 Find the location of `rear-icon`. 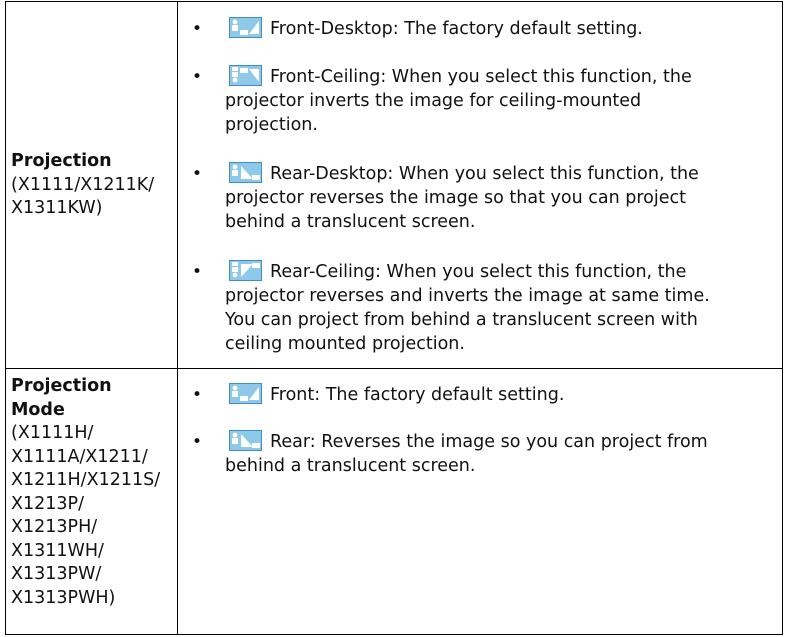

rear-icon is located at coordinates (245, 440).